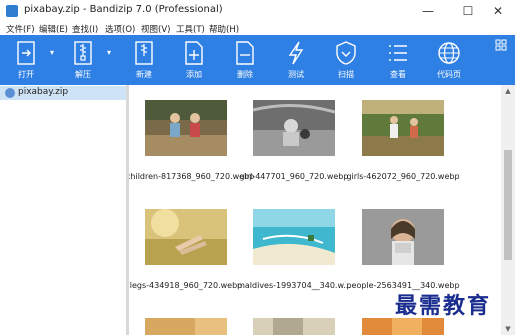  I want to click on codepage-label: 代码页, so click(449, 74).